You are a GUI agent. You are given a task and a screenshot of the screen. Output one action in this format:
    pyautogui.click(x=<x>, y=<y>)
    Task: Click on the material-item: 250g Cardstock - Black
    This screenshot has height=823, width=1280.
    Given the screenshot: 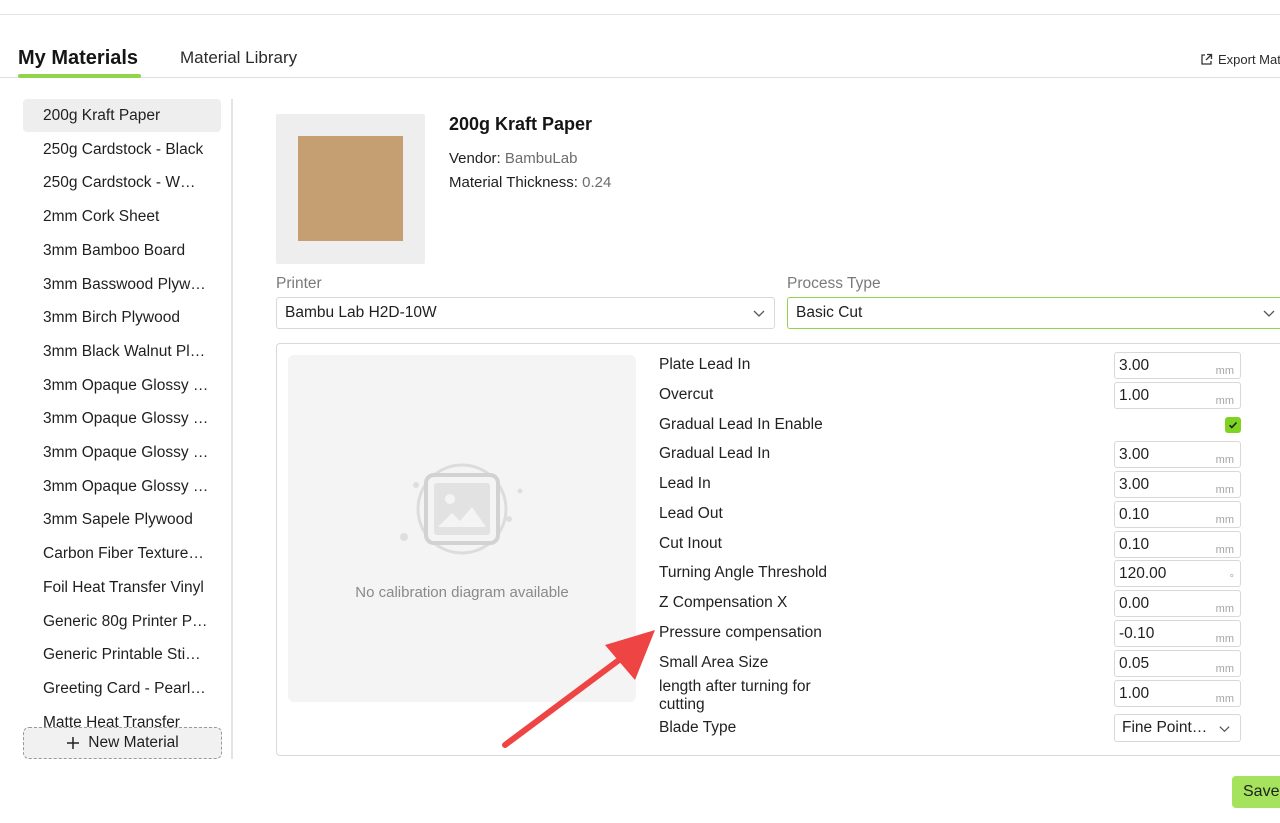 What is the action you would take?
    pyautogui.click(x=122, y=149)
    